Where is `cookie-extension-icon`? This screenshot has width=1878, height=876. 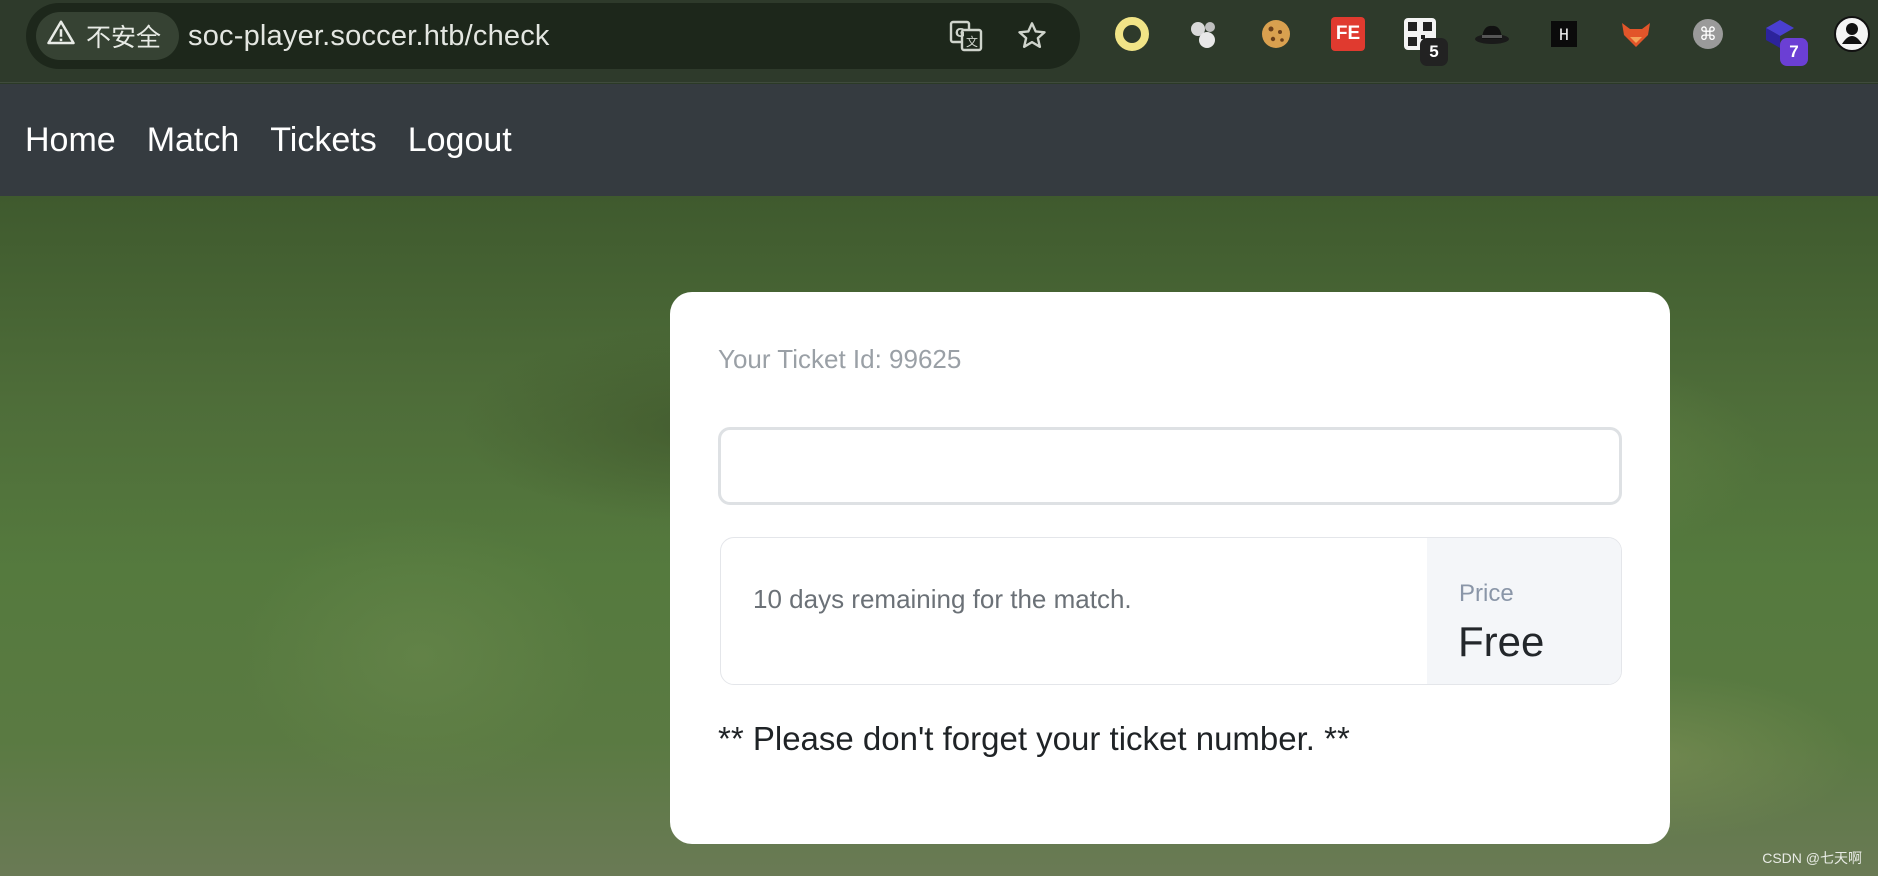
cookie-extension-icon is located at coordinates (1276, 34).